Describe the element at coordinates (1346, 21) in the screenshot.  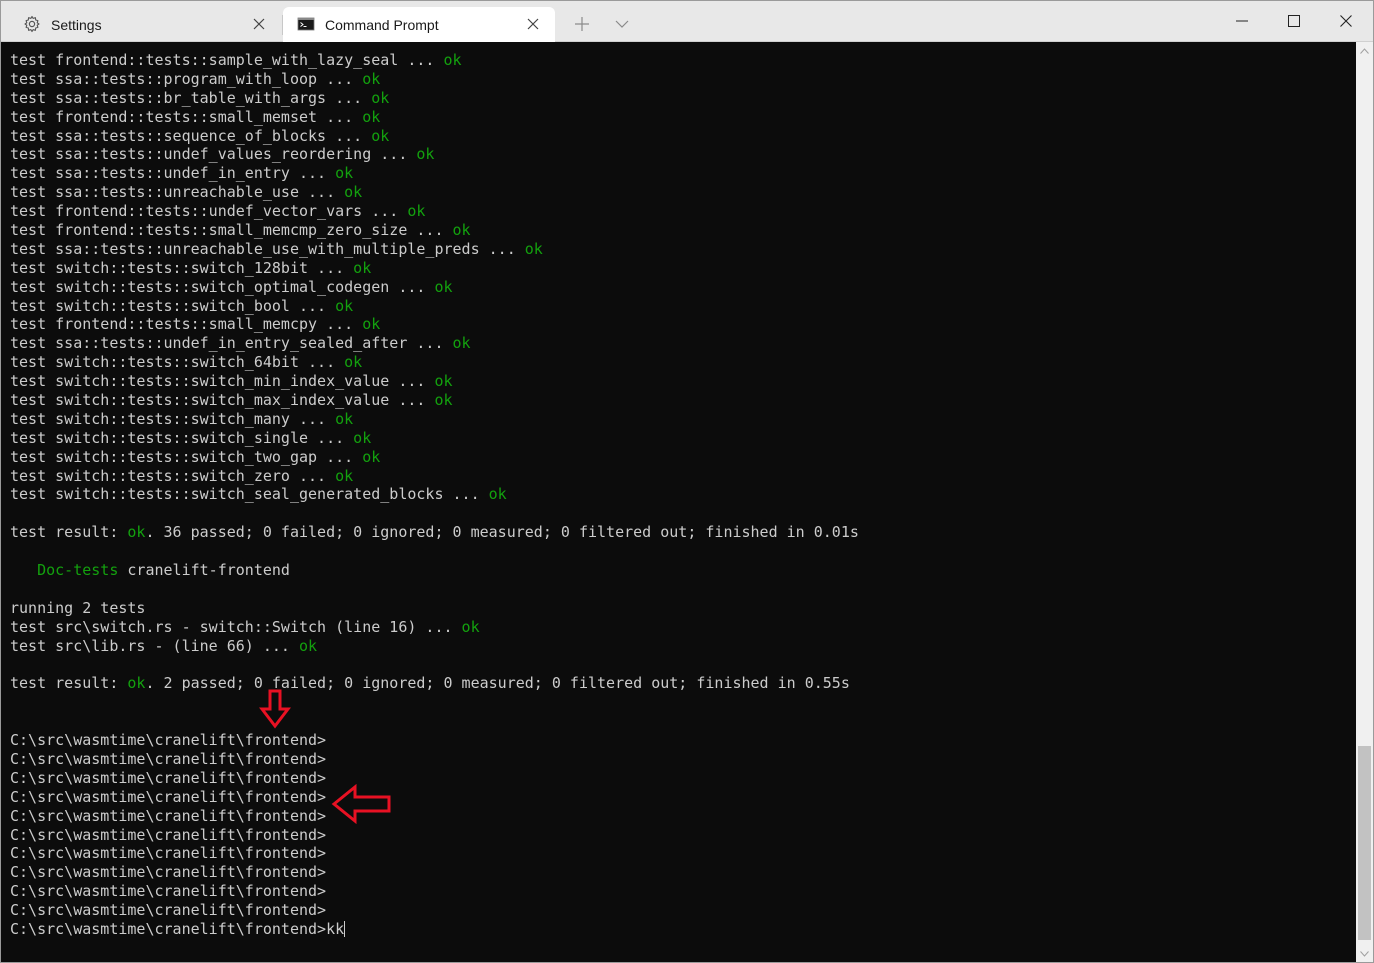
I see `close-window-button` at that location.